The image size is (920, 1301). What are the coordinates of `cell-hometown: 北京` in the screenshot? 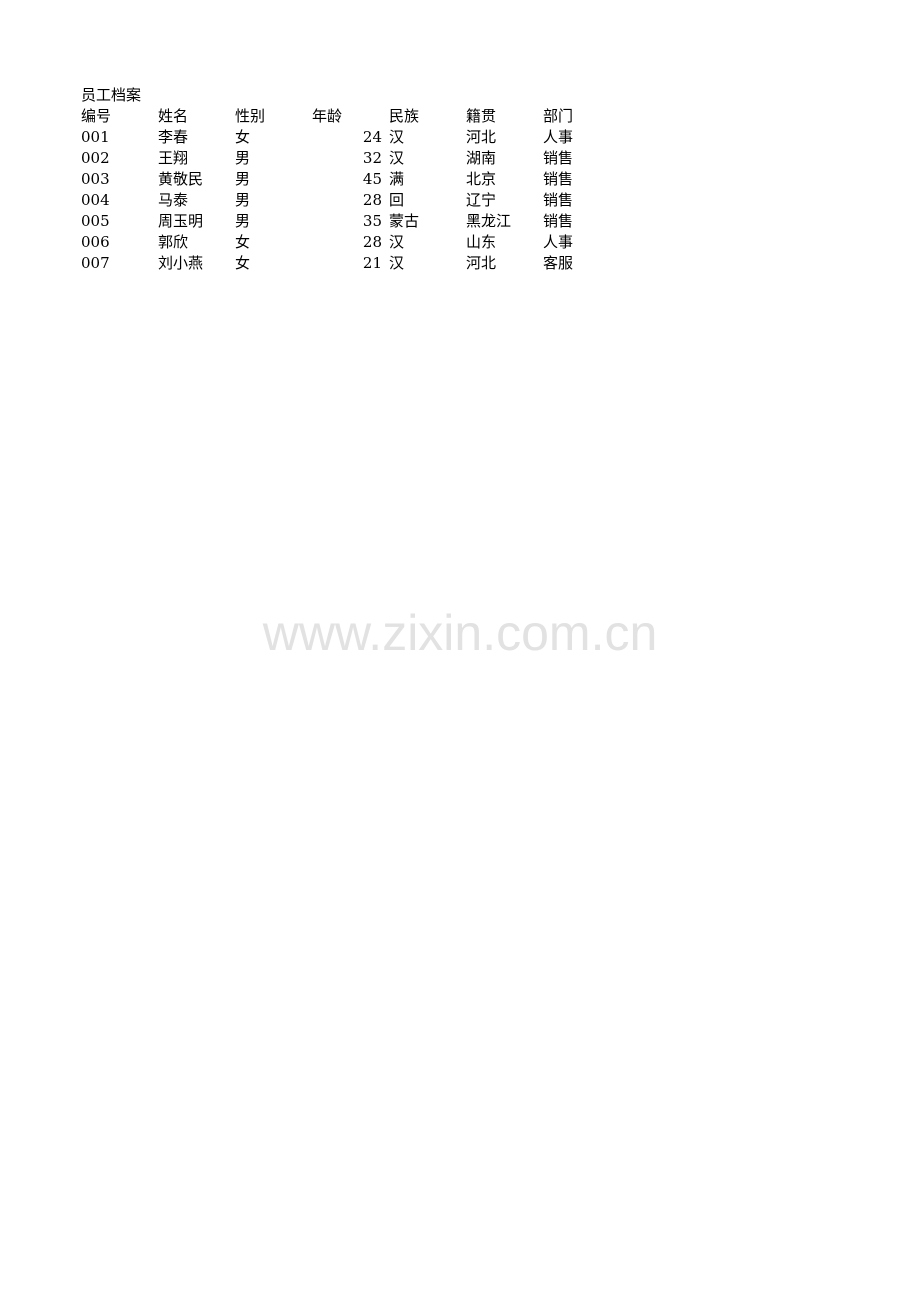 It's located at (481, 179).